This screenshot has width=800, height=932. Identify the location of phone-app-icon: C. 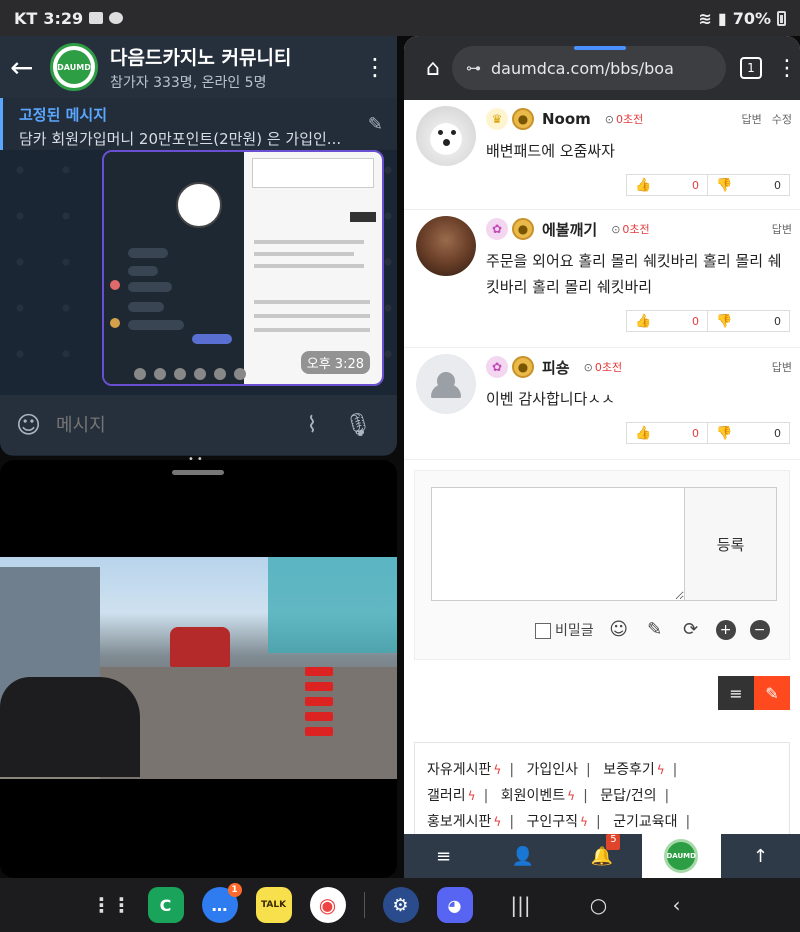
(165, 905).